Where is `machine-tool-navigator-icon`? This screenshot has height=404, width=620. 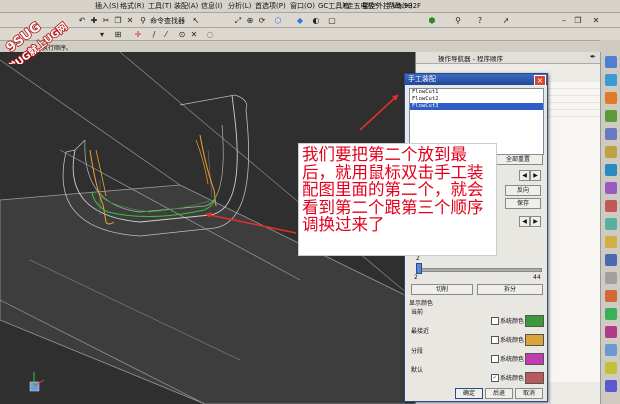 machine-tool-navigator-icon is located at coordinates (611, 116).